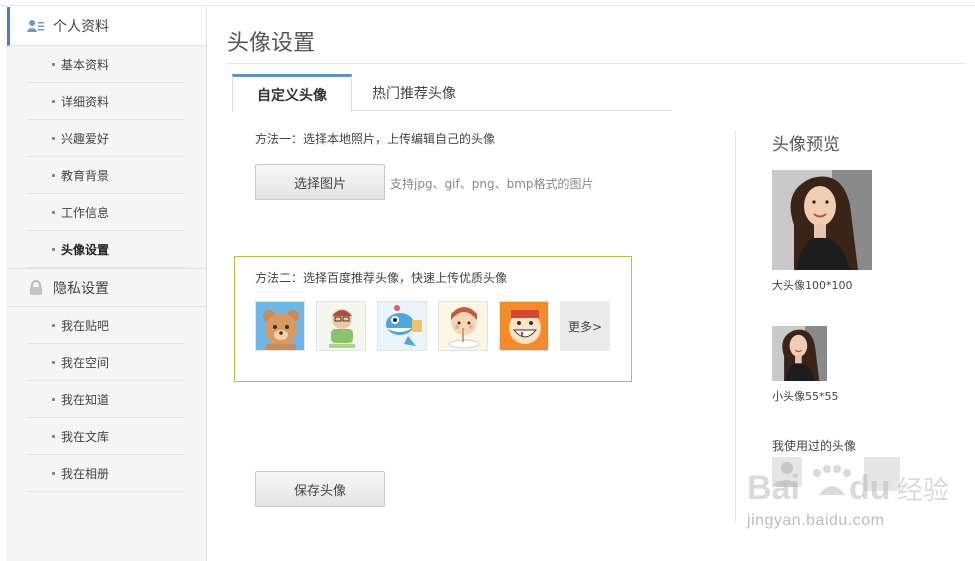  I want to click on sidebar-item-avatar-settings: 头像设置, so click(106, 249).